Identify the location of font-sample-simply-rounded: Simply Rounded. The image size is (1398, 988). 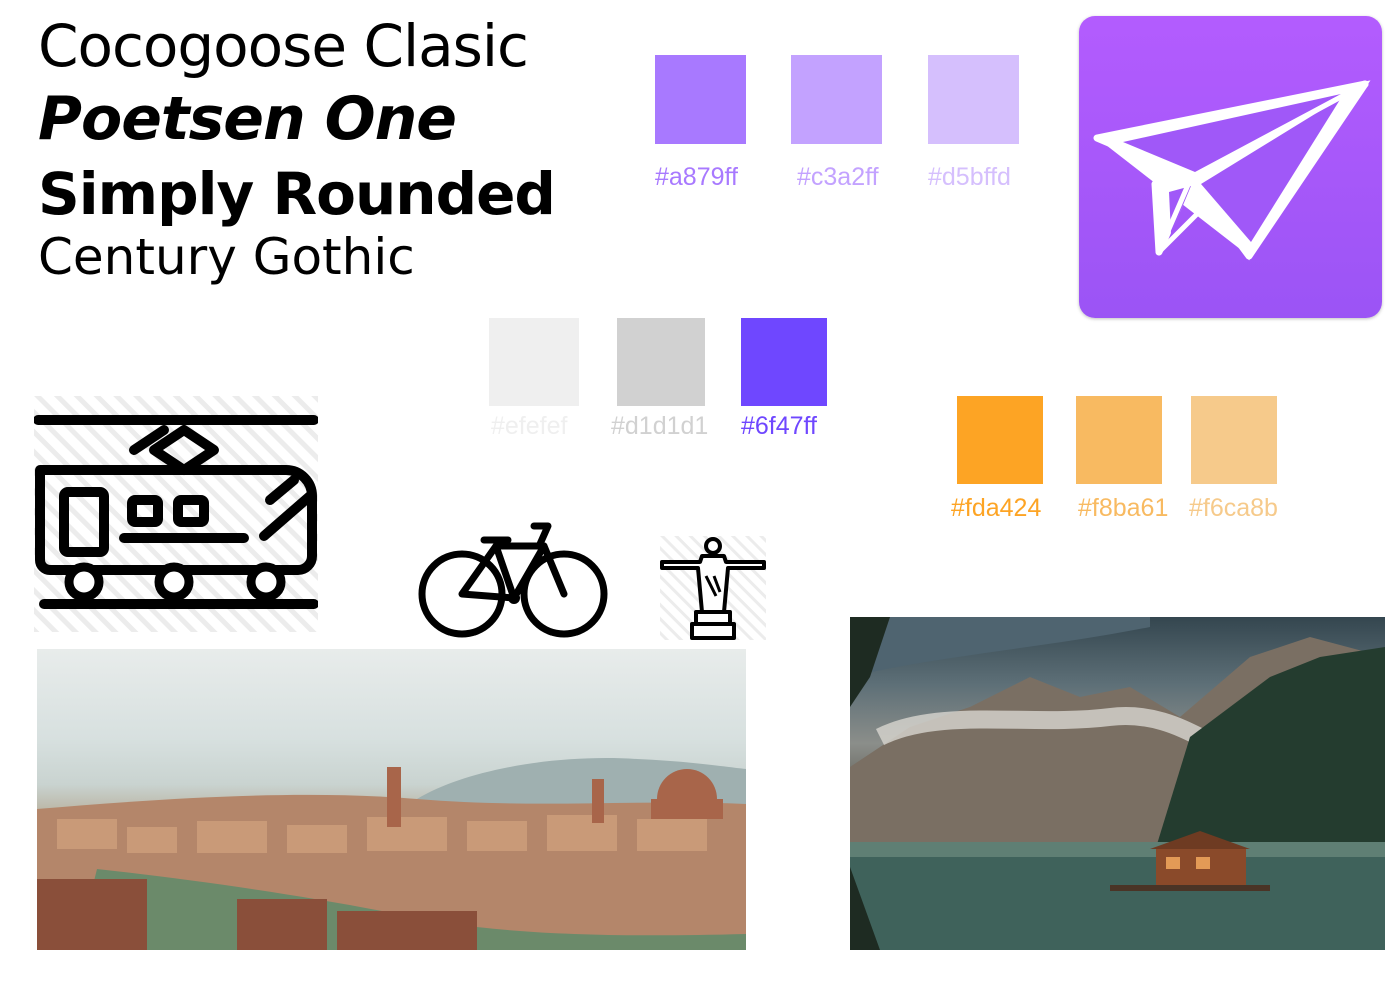
(297, 194).